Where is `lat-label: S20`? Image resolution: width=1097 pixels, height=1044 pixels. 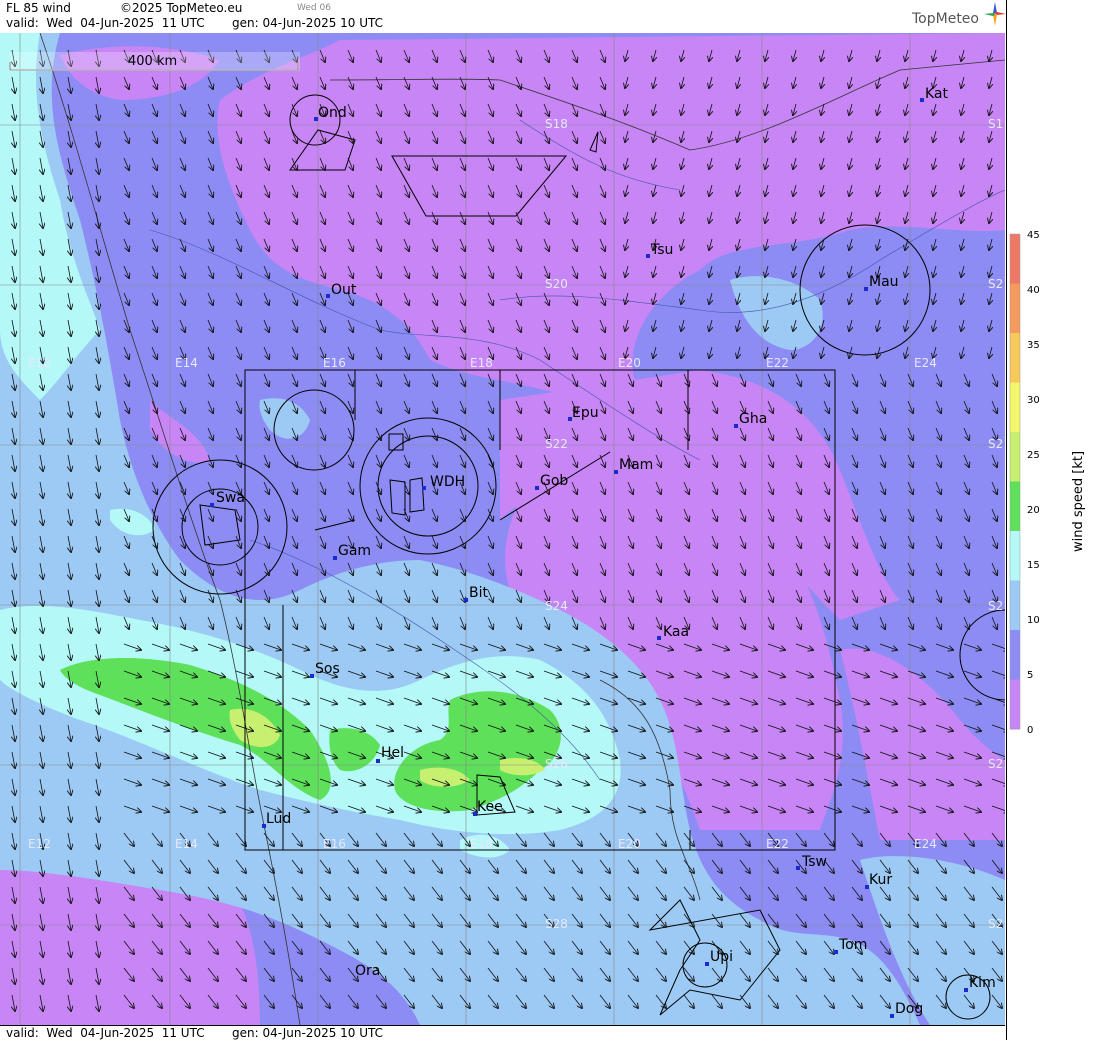
lat-label: S20 is located at coordinates (556, 284).